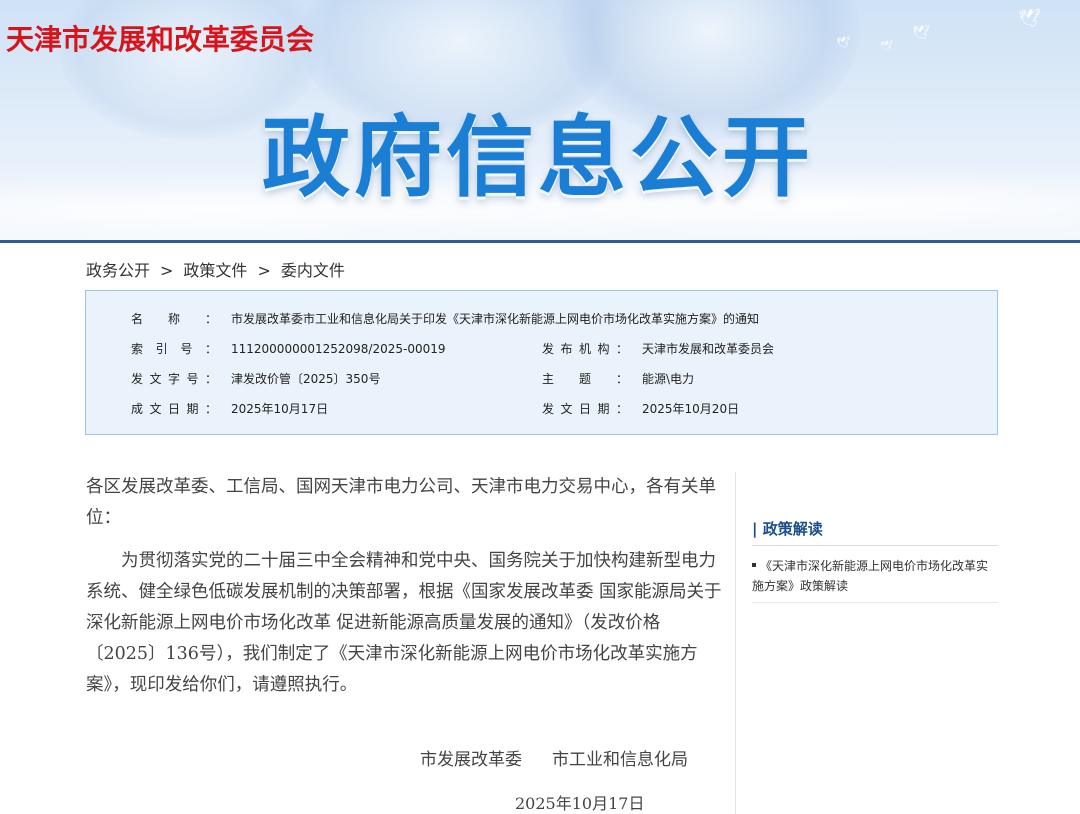  I want to click on addressee-paragraph: 各区发展改革委、工信局、国网天津市电力公司、天津市电力交易中心，各有关单位：, so click(401, 502).